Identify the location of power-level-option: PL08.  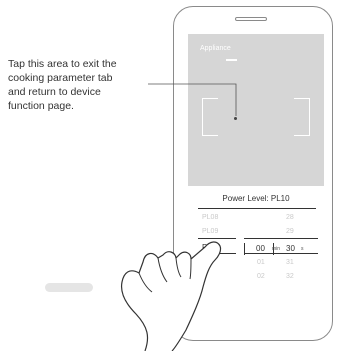
(210, 217).